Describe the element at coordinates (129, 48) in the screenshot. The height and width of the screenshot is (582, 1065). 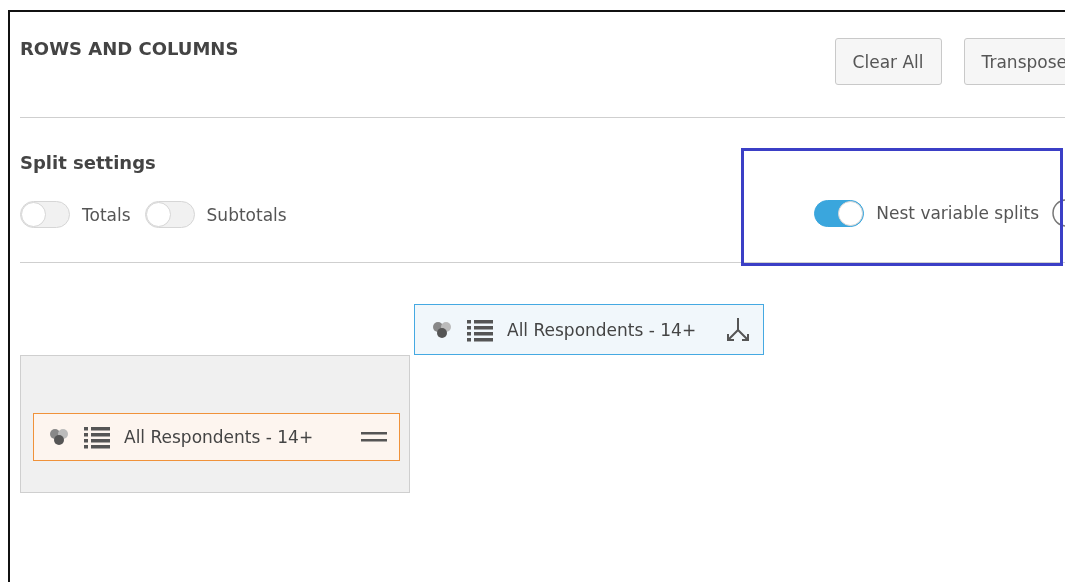
I see `panel-title: ROWS AND COLUMNS` at that location.